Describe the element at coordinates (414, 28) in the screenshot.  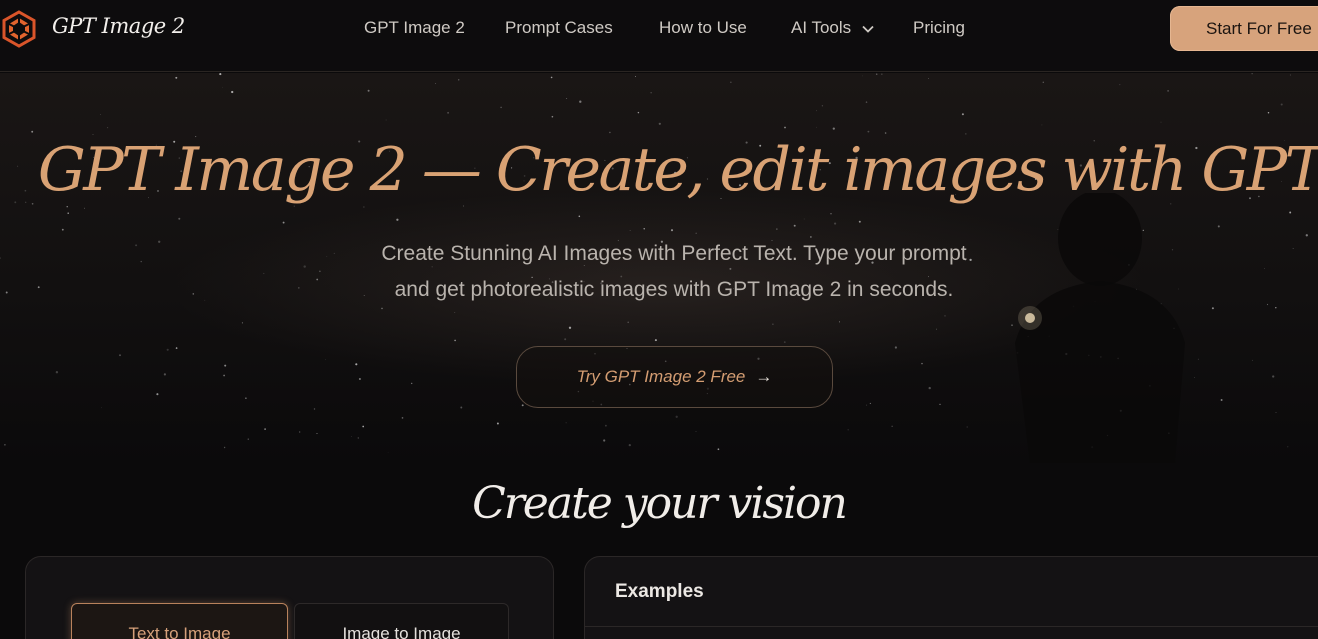
I see `nav-gpt-image-2: GPT Image 2` at that location.